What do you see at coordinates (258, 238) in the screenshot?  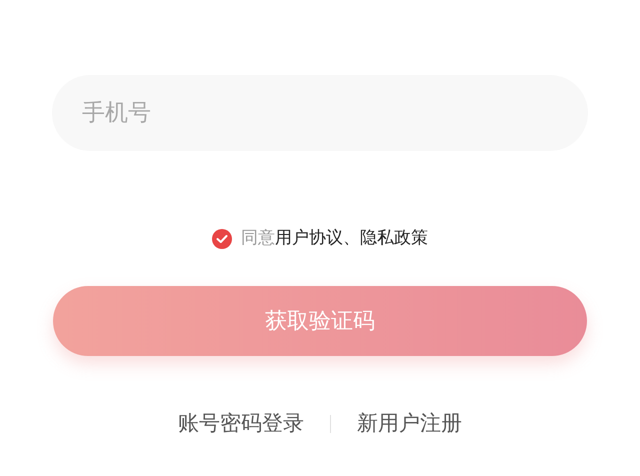 I see `agree-label: 同意` at bounding box center [258, 238].